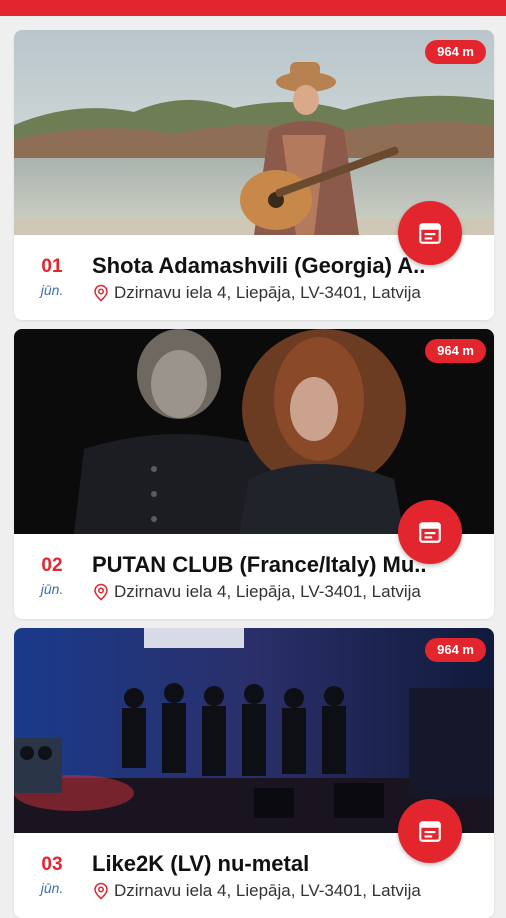 The image size is (506, 918). What do you see at coordinates (52, 565) in the screenshot?
I see `event-day: 02` at bounding box center [52, 565].